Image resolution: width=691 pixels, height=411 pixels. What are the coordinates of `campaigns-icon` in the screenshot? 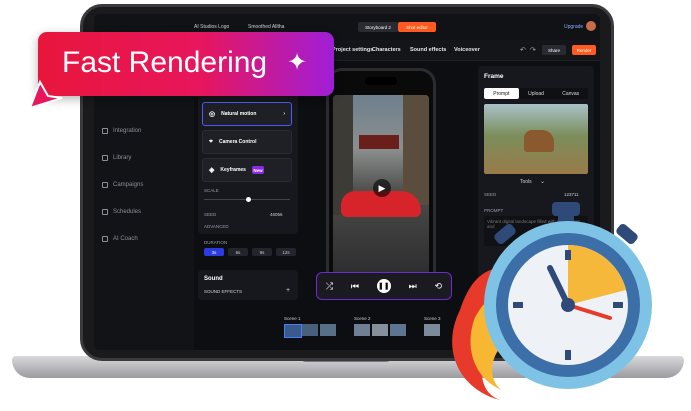 It's located at (105, 185).